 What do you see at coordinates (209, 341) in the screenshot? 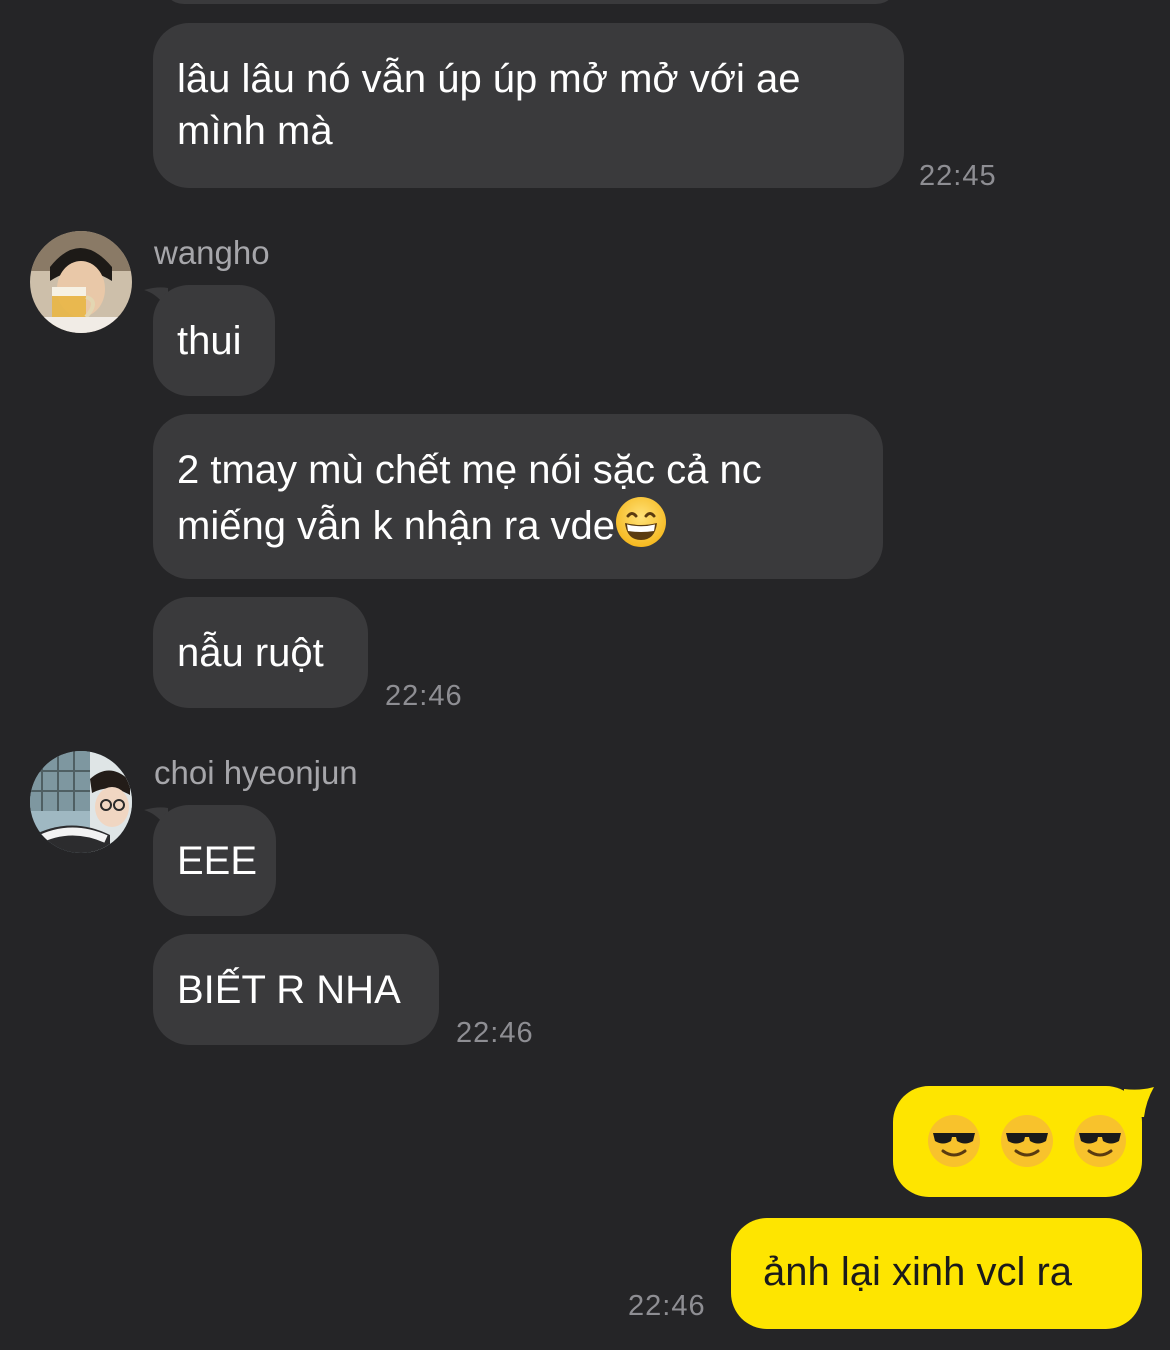
I see `message-text: thui` at bounding box center [209, 341].